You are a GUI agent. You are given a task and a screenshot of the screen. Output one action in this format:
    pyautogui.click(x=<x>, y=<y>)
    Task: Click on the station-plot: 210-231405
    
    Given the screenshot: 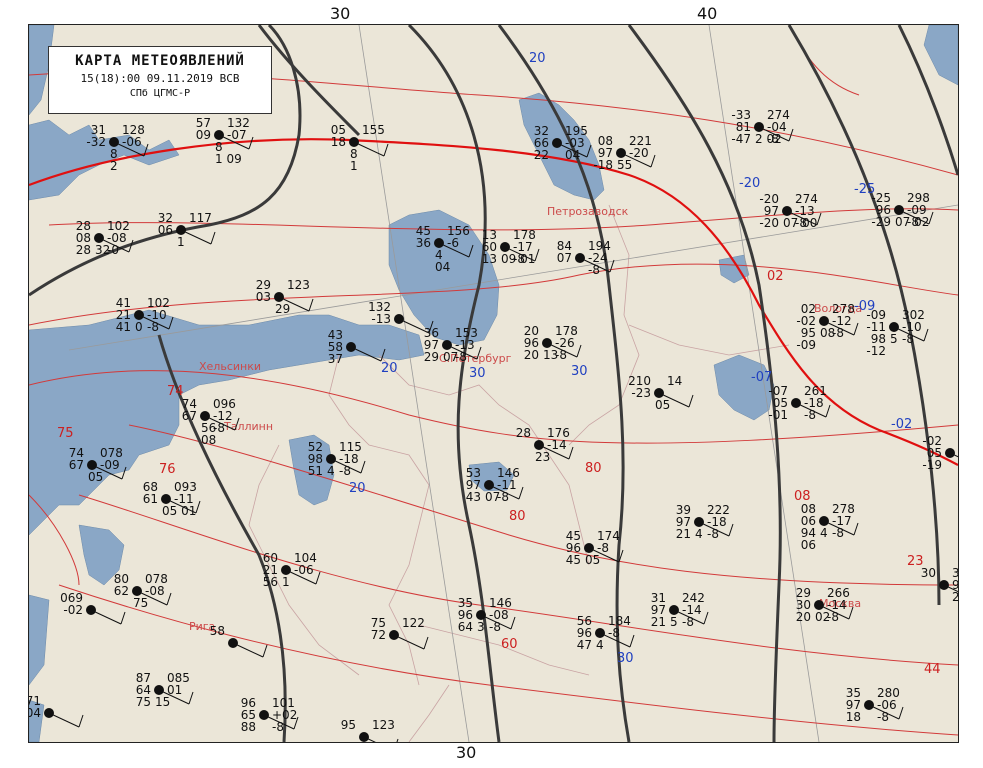 What is the action you would take?
    pyautogui.click(x=661, y=393)
    